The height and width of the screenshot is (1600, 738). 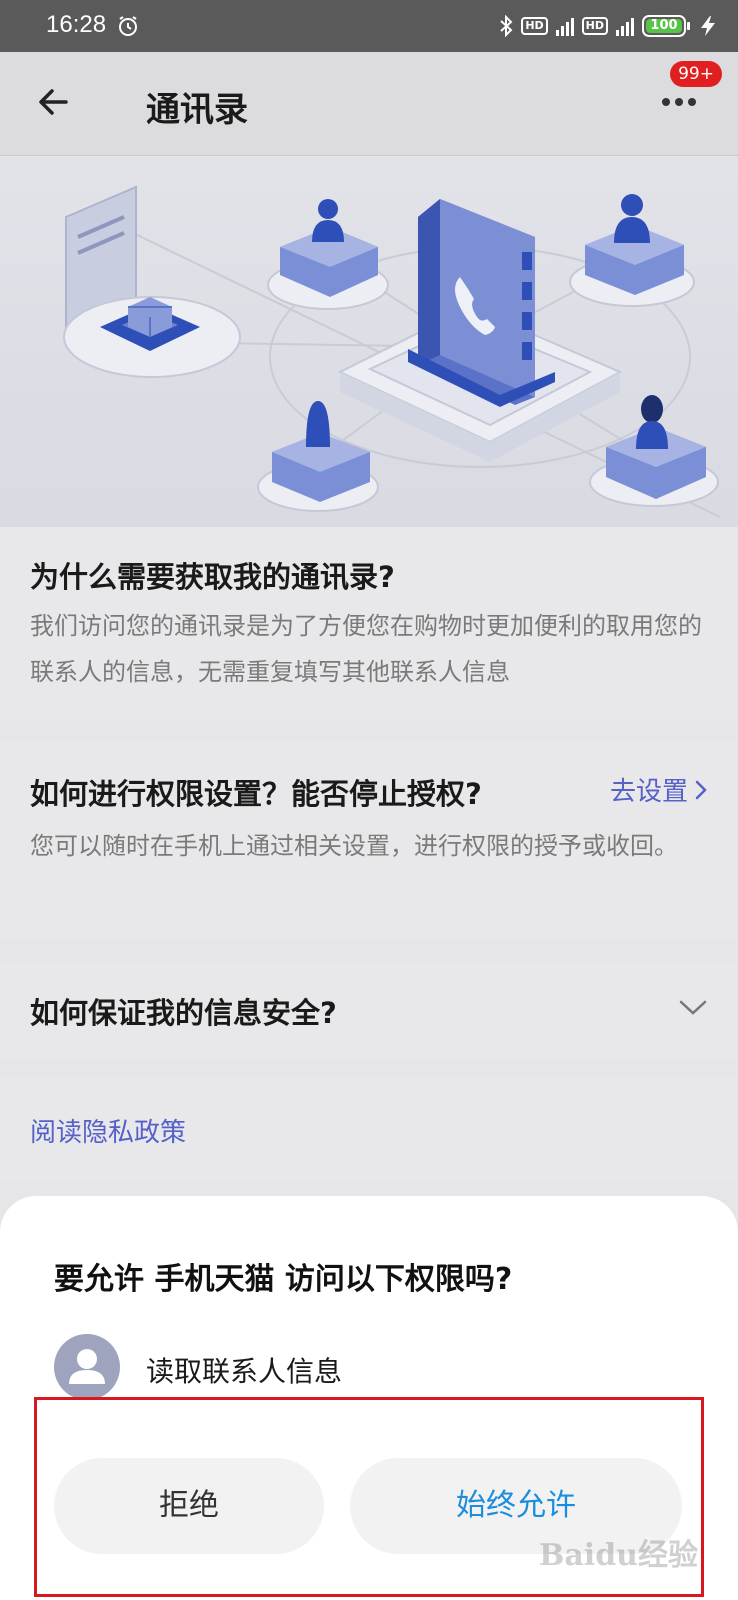 What do you see at coordinates (108, 1130) in the screenshot?
I see `privacy-policy-link: 阅读隐私政策` at bounding box center [108, 1130].